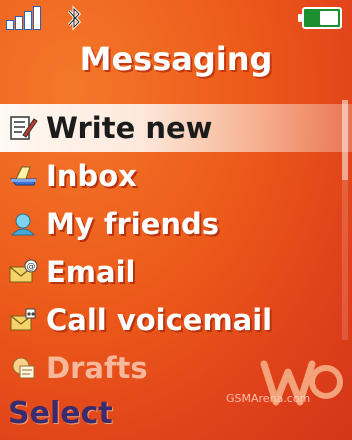 The height and width of the screenshot is (440, 352). Describe the element at coordinates (91, 272) in the screenshot. I see `menu-item-label: Email` at that location.